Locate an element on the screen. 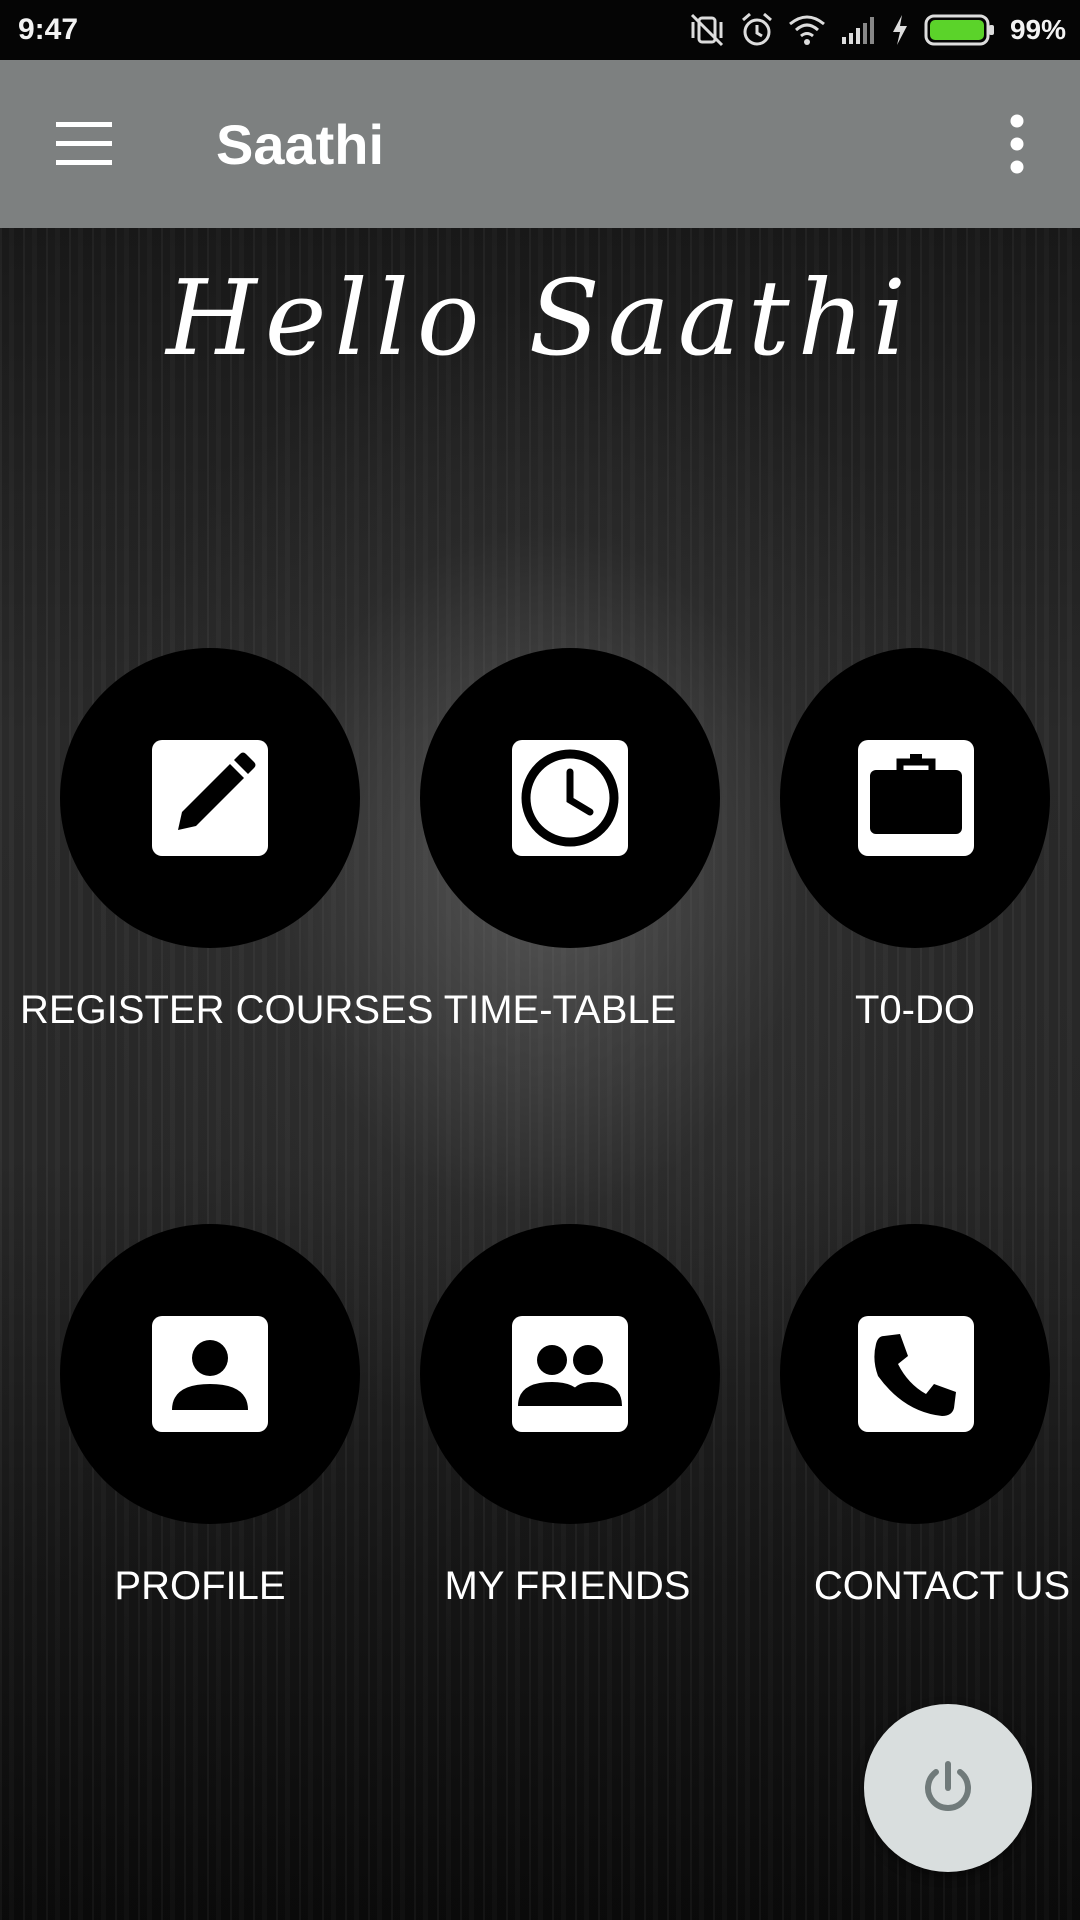 Image resolution: width=1080 pixels, height=1920 pixels. battery-percent: 99% is located at coordinates (1037, 29).